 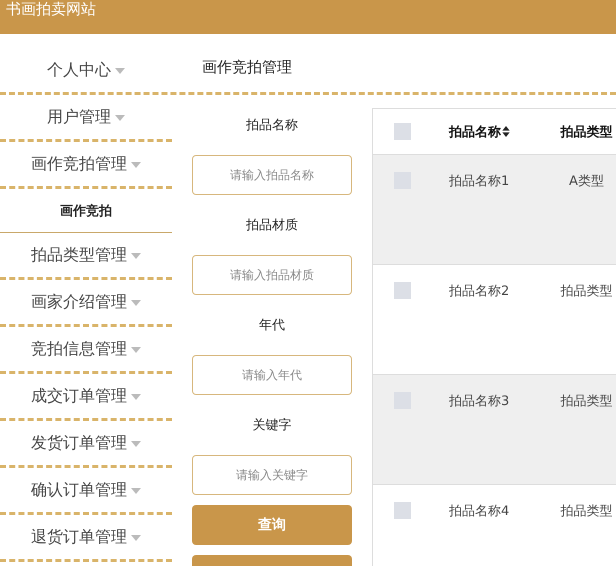 What do you see at coordinates (475, 131) in the screenshot?
I see `column-header: 拍品名称` at bounding box center [475, 131].